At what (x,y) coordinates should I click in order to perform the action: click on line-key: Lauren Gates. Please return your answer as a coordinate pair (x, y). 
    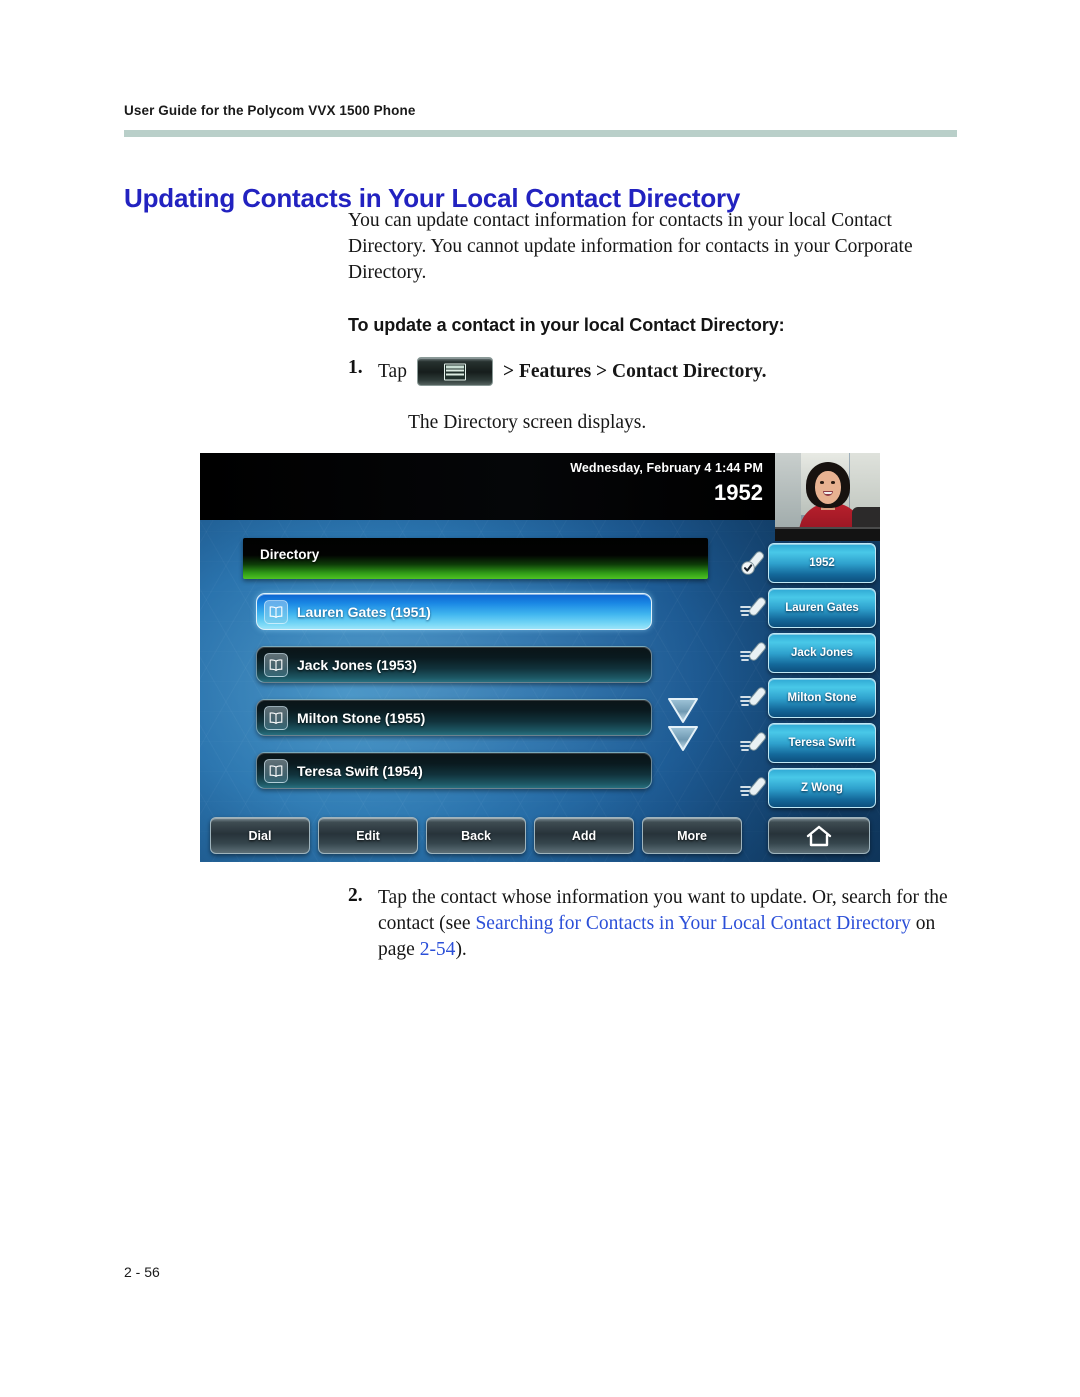
    Looking at the image, I should click on (808, 608).